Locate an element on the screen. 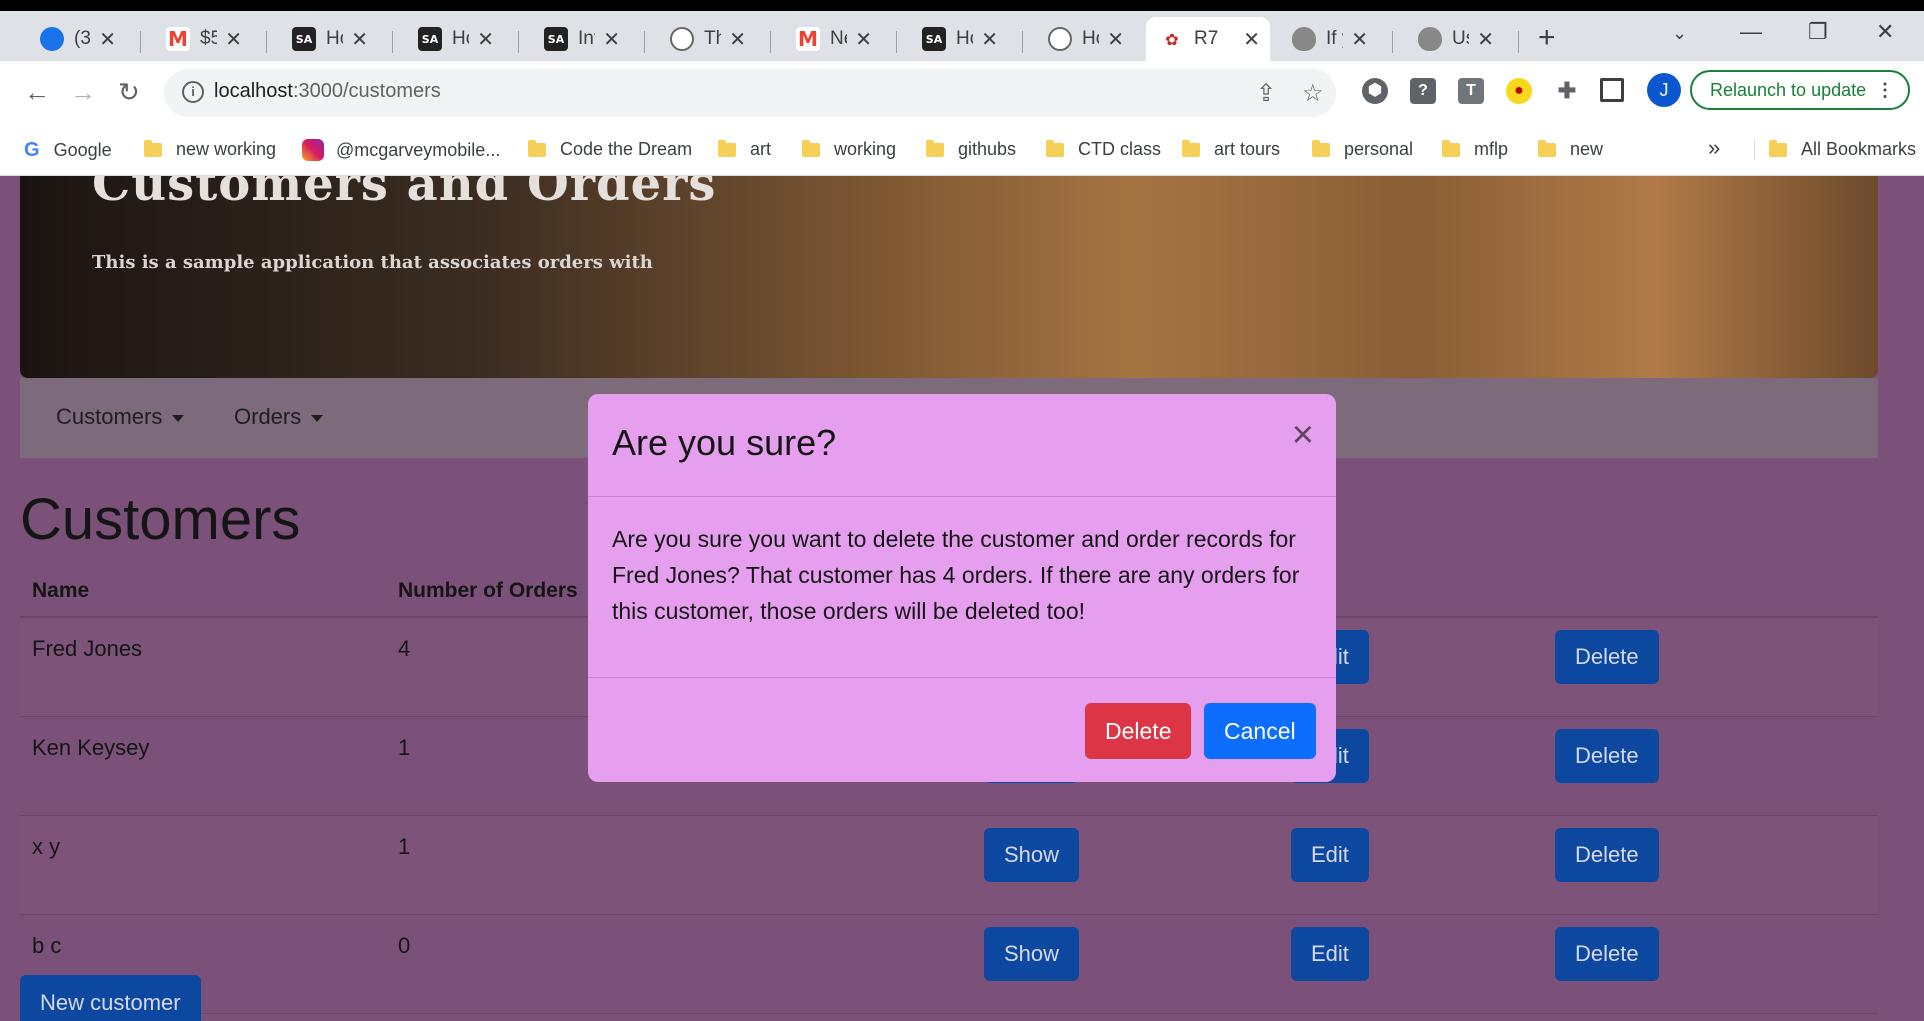  url-host: localhost is located at coordinates (253, 91).